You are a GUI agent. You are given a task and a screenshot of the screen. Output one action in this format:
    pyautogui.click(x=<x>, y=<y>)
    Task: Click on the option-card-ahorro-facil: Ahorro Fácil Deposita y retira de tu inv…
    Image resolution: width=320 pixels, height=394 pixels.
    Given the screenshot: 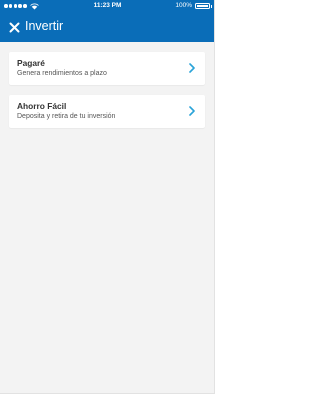 What is the action you would take?
    pyautogui.click(x=107, y=111)
    